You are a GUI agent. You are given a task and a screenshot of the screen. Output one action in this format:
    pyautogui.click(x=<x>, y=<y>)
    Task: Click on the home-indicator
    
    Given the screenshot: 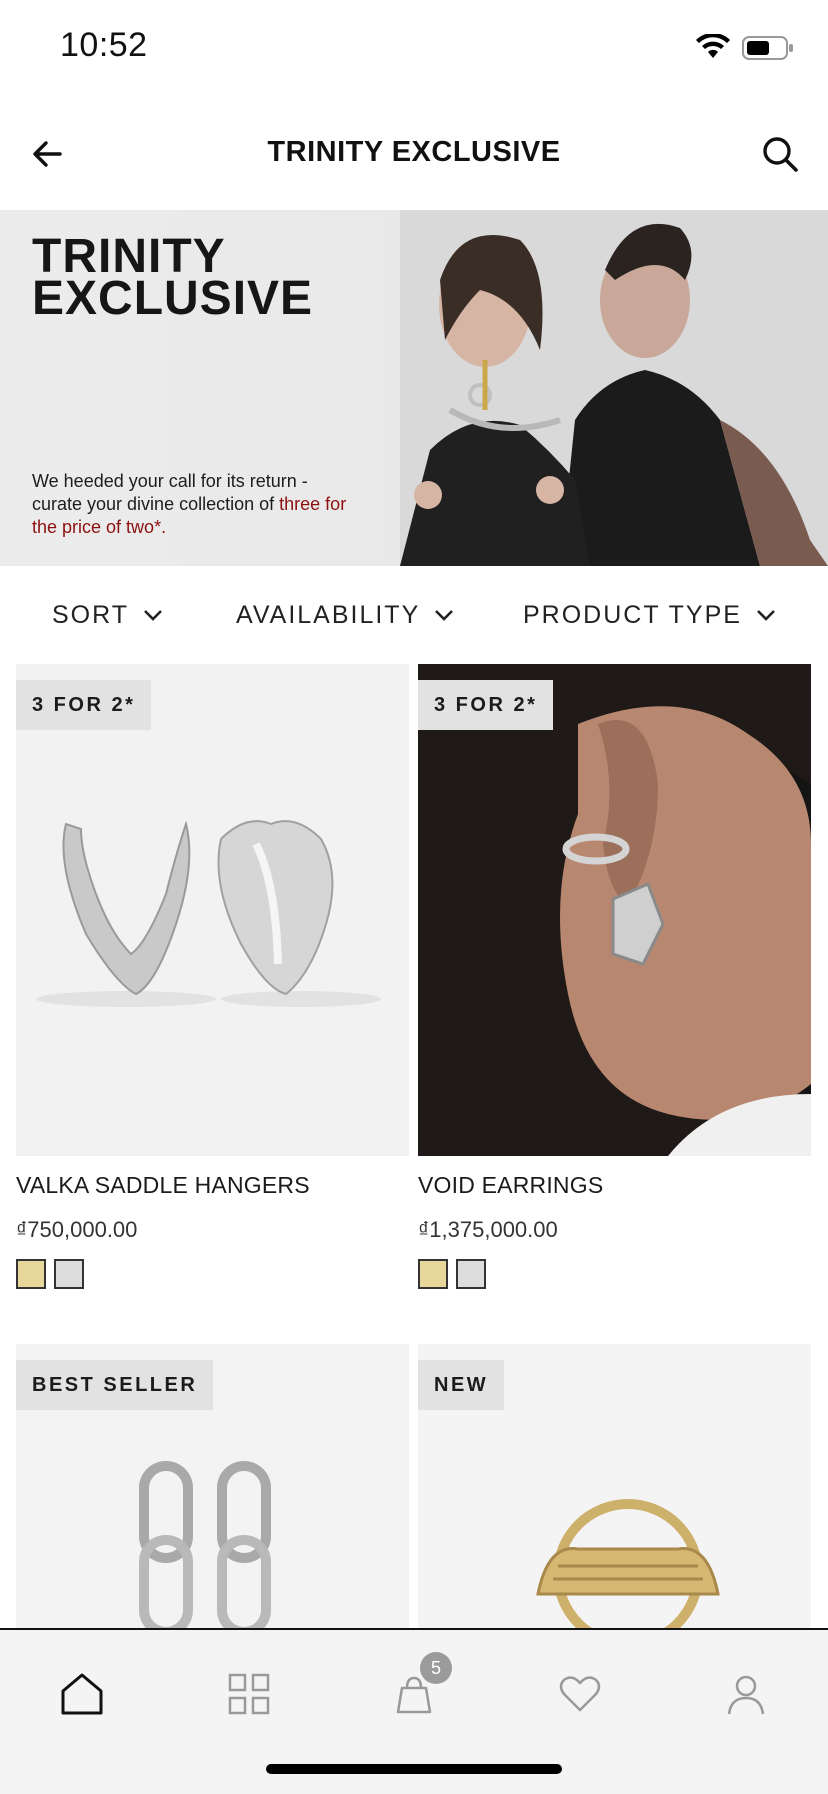 What is the action you would take?
    pyautogui.click(x=414, y=1769)
    